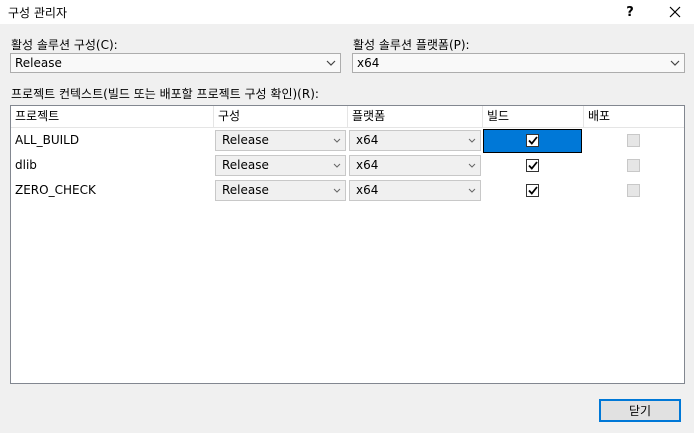 This screenshot has width=694, height=433. Describe the element at coordinates (347, 190) in the screenshot. I see `table-row: ZERO_CHECK Release x64` at that location.